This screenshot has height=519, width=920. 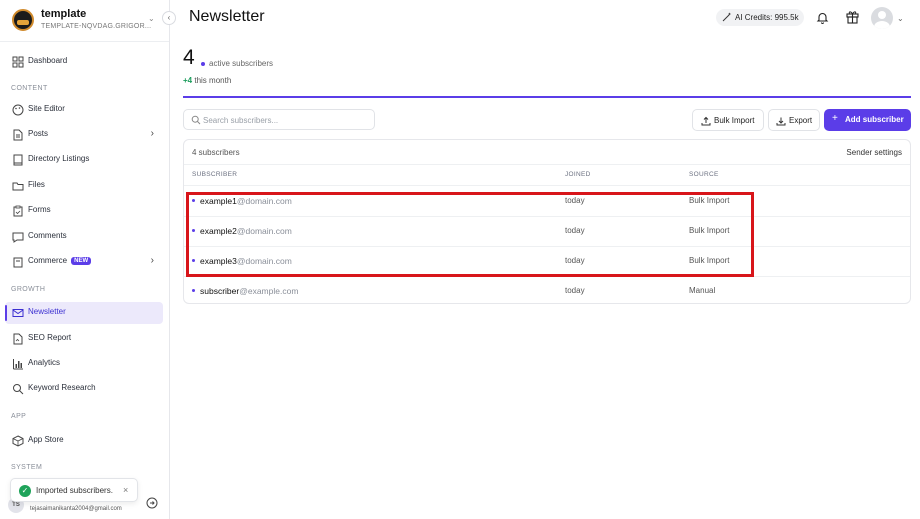 I want to click on sidebar-item-label: Directory Listings, so click(x=59, y=158).